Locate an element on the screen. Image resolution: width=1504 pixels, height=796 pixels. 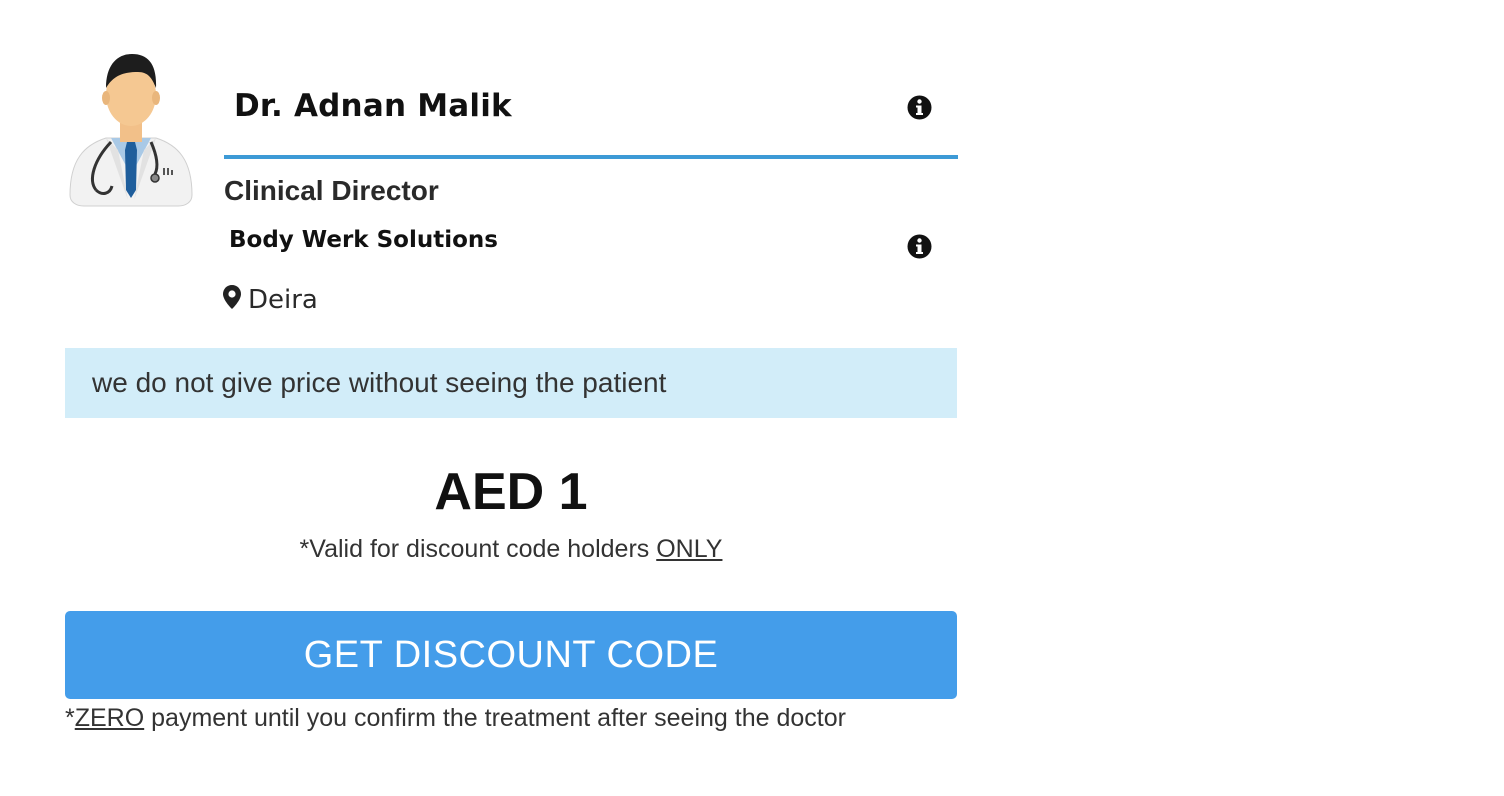
clinic-info-icon is located at coordinates (919, 246).